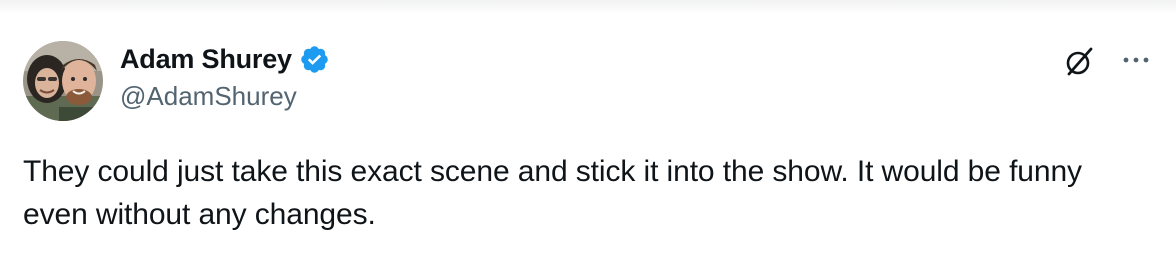 This screenshot has width=1176, height=256. Describe the element at coordinates (206, 59) in the screenshot. I see `author-name: Adam Shurey` at that location.